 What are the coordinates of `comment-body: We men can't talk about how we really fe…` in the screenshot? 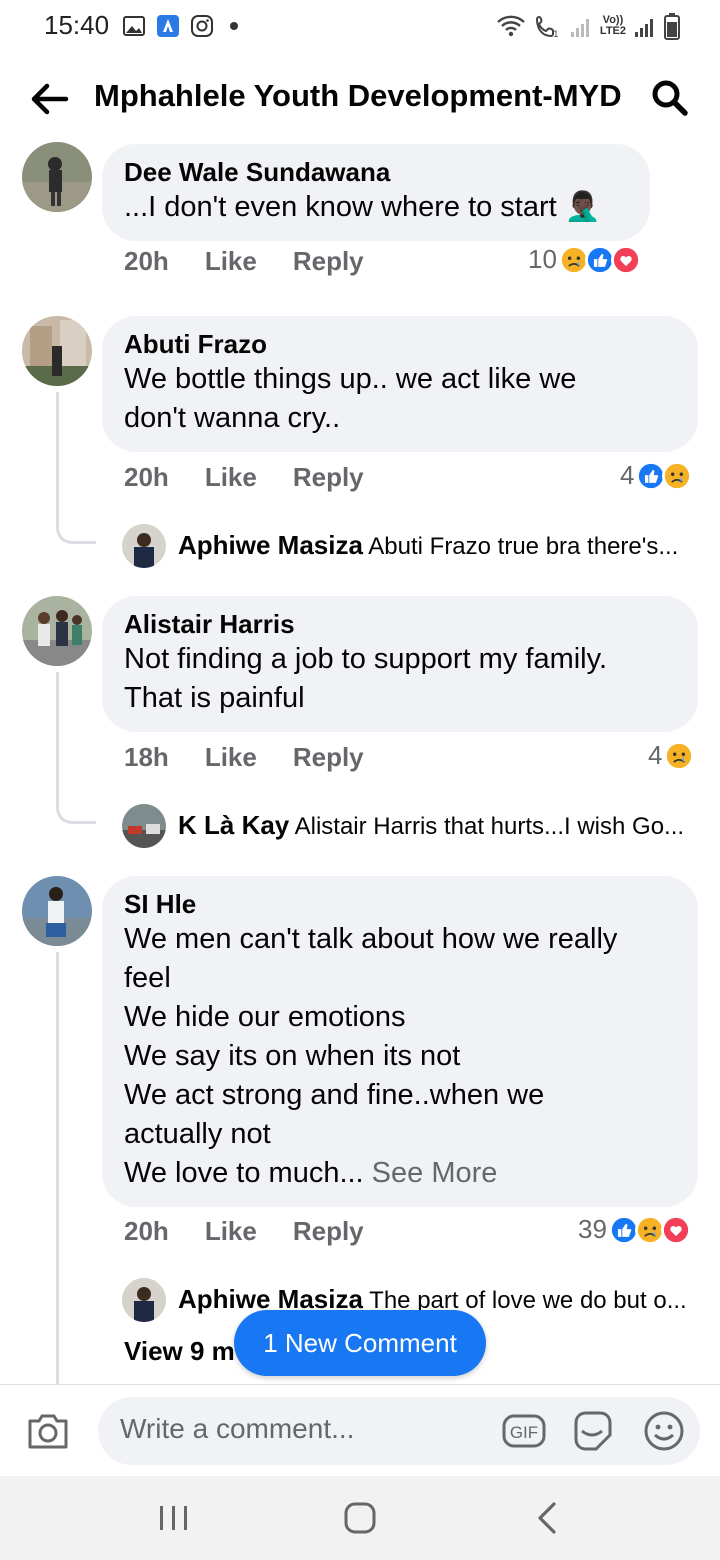 It's located at (371, 1056).